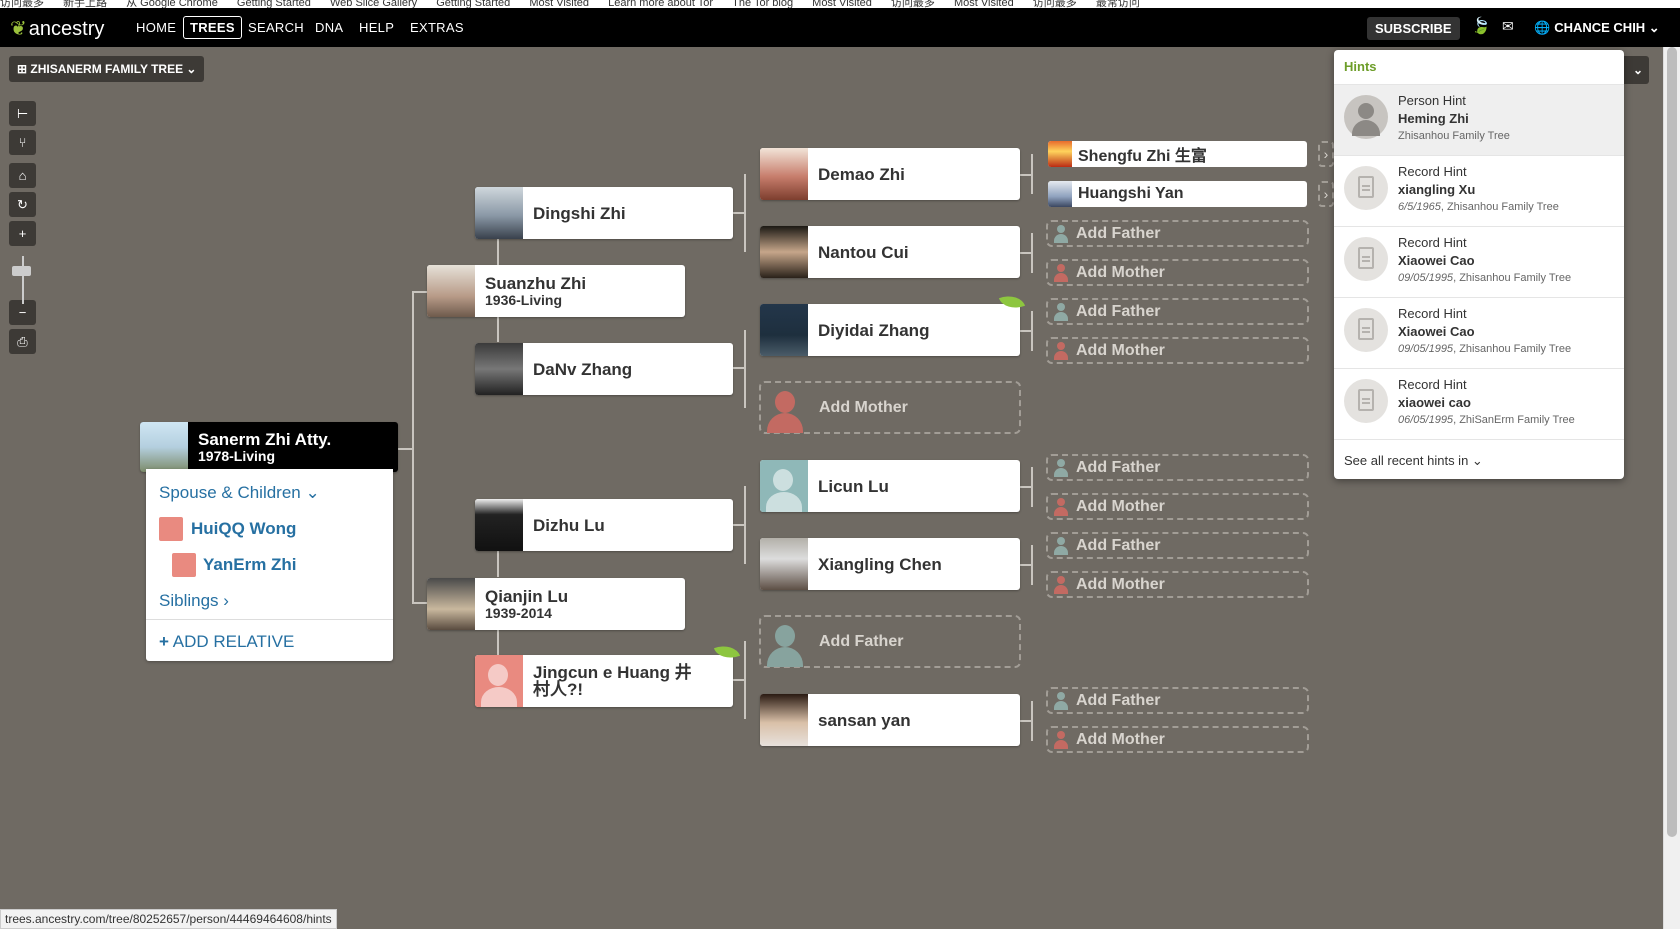 The height and width of the screenshot is (929, 1680). What do you see at coordinates (874, 330) in the screenshot?
I see `person-name: Diyidai Zhang` at bounding box center [874, 330].